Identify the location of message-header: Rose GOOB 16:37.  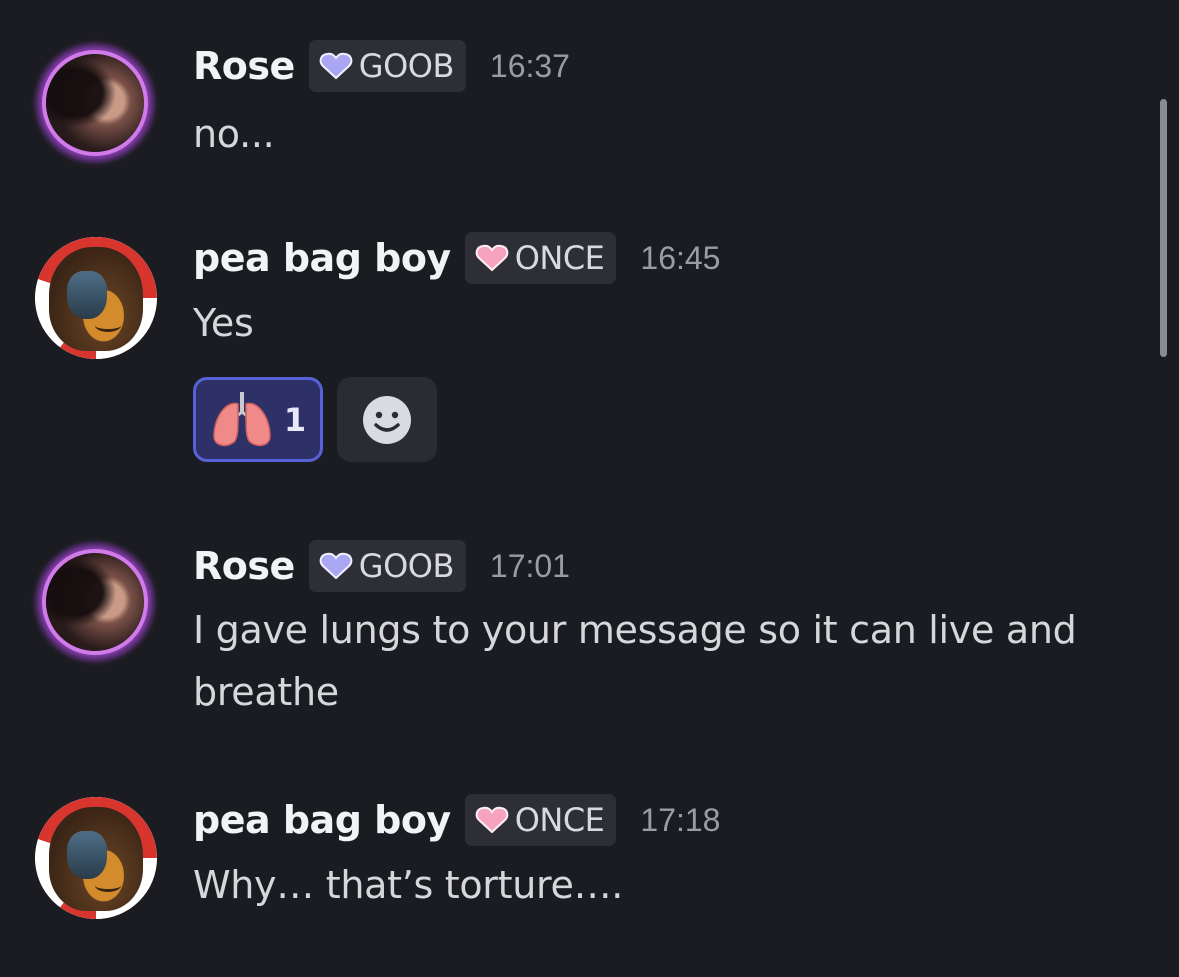
(381, 66).